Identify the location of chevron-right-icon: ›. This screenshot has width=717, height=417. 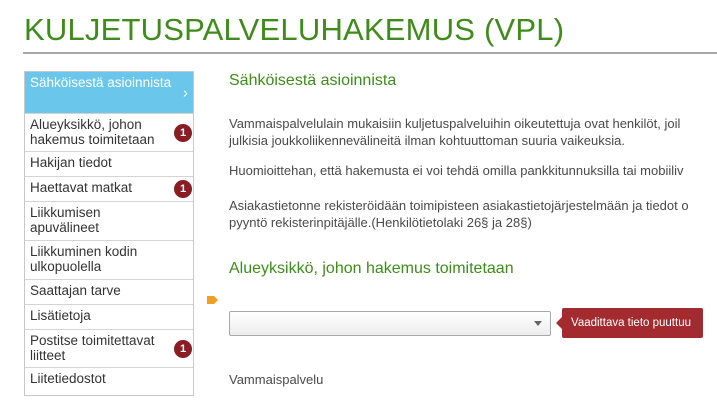
(185, 92).